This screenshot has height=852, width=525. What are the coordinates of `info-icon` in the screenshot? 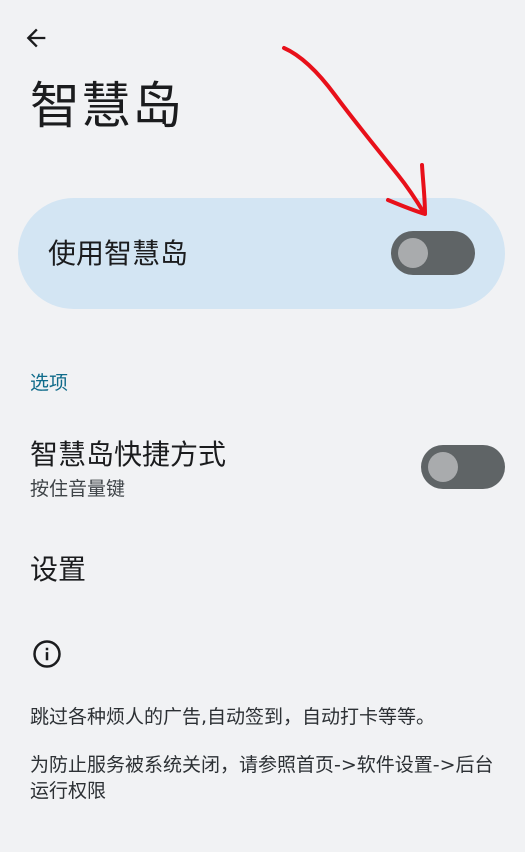 It's located at (47, 654).